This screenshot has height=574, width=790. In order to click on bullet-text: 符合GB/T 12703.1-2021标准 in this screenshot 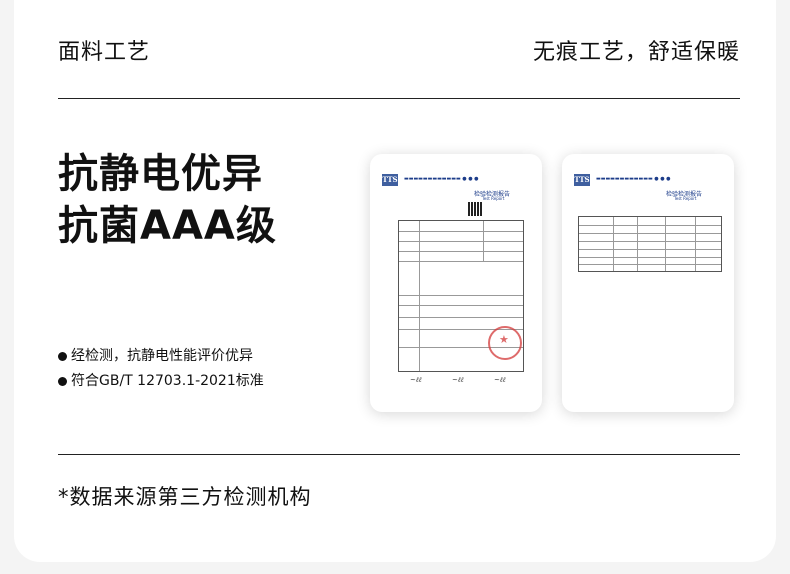, I will do `click(167, 381)`.